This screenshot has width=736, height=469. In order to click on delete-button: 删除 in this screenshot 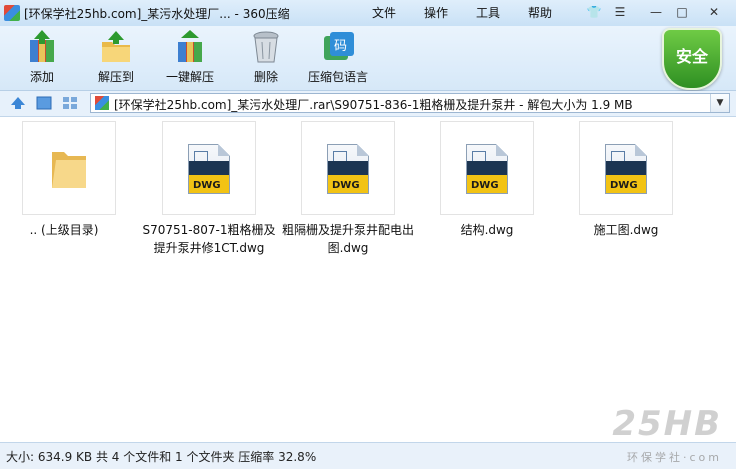, I will do `click(266, 58)`.